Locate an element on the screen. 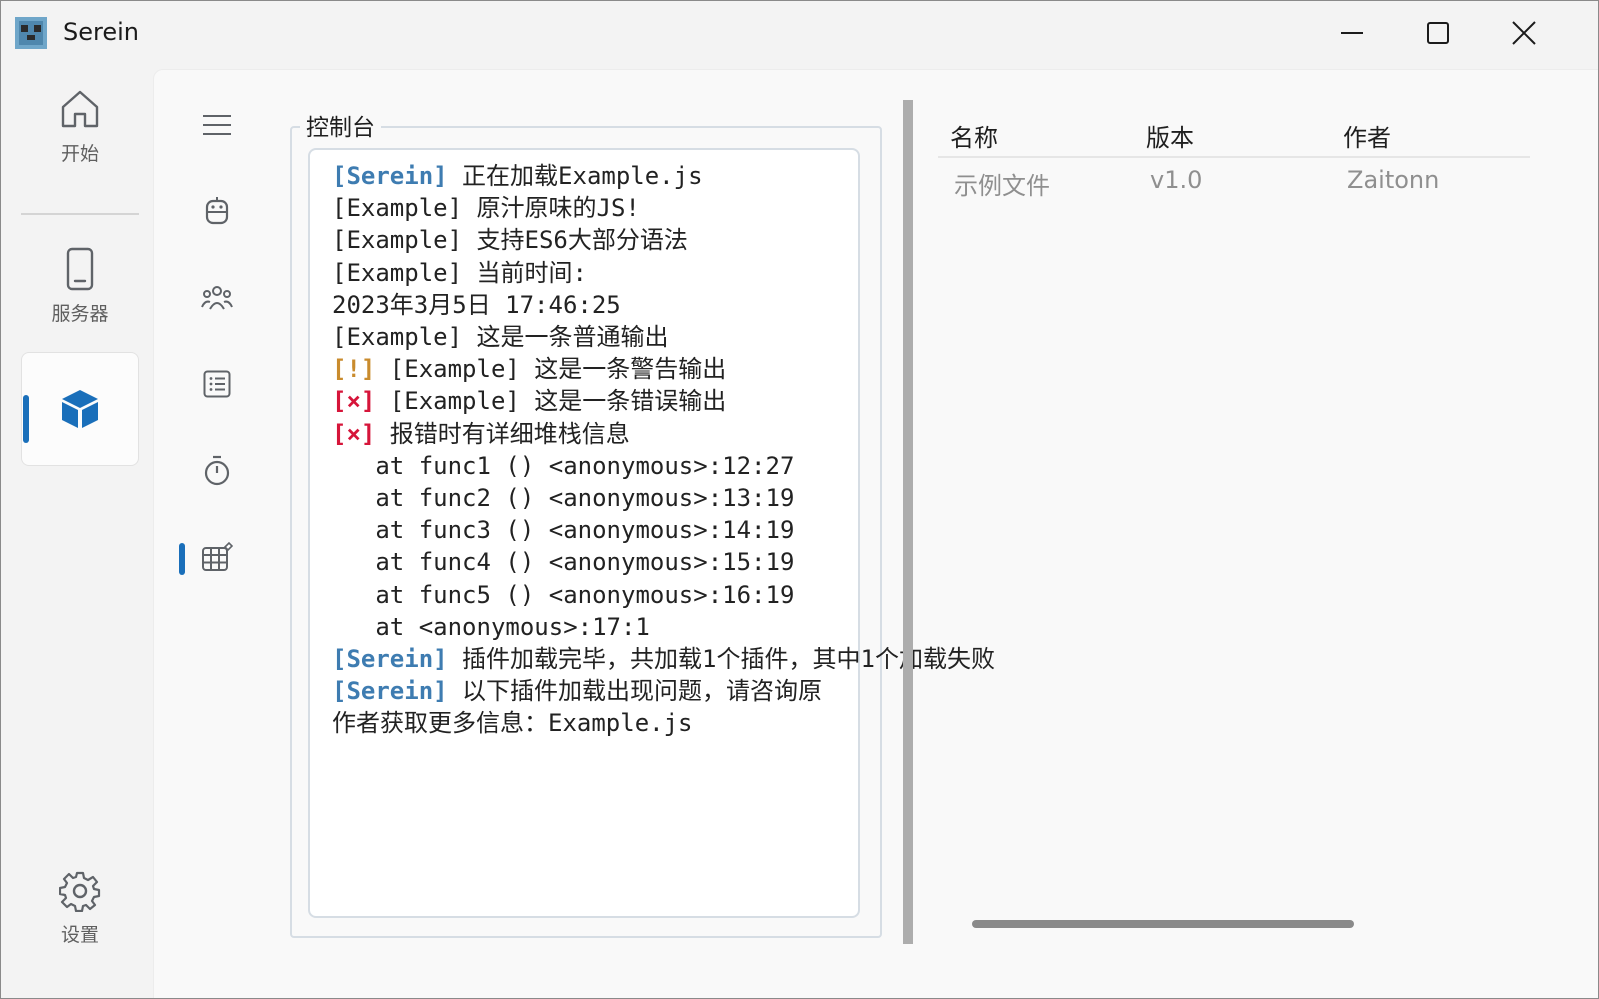  window-title: Serein is located at coordinates (101, 32).